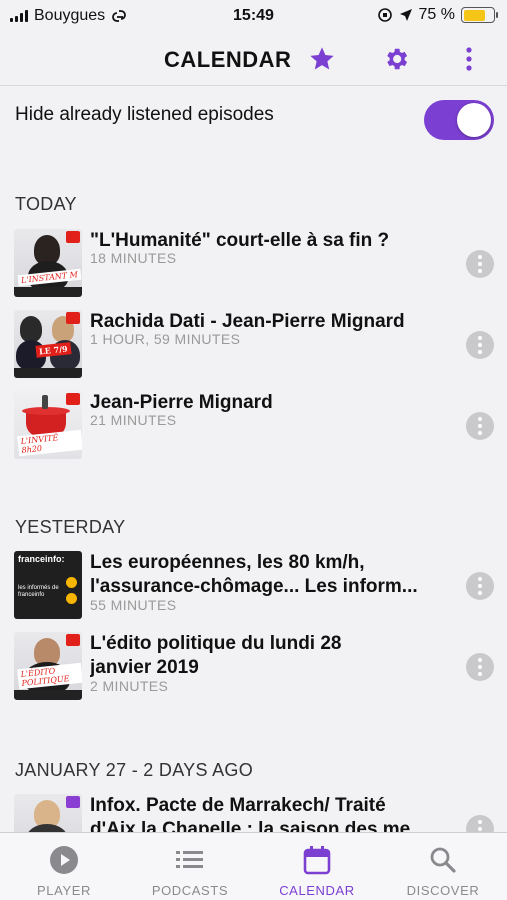 This screenshot has height=900, width=507. I want to click on battery-fill, so click(474, 15).